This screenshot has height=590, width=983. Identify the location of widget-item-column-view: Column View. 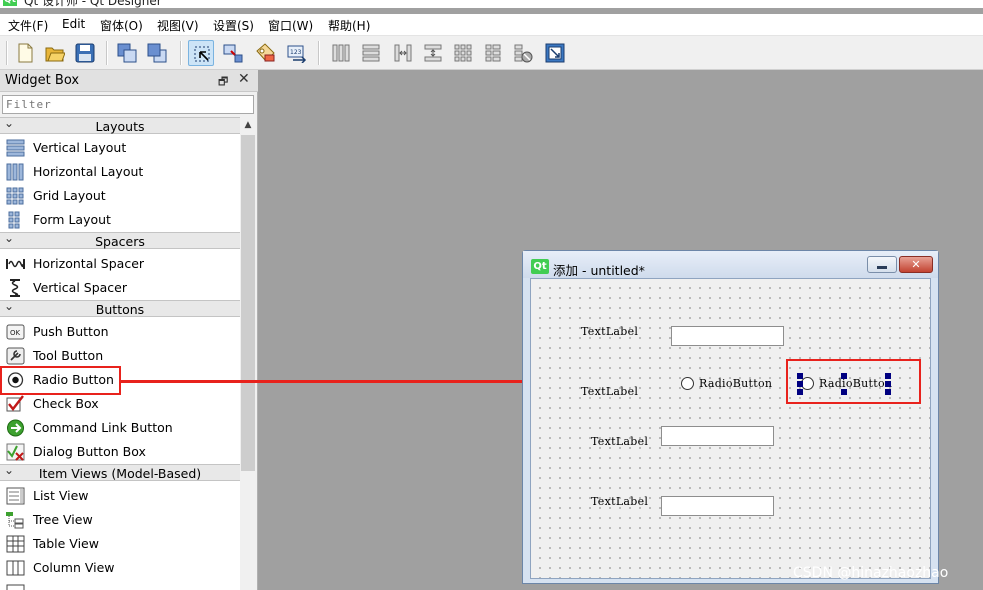
(120, 568).